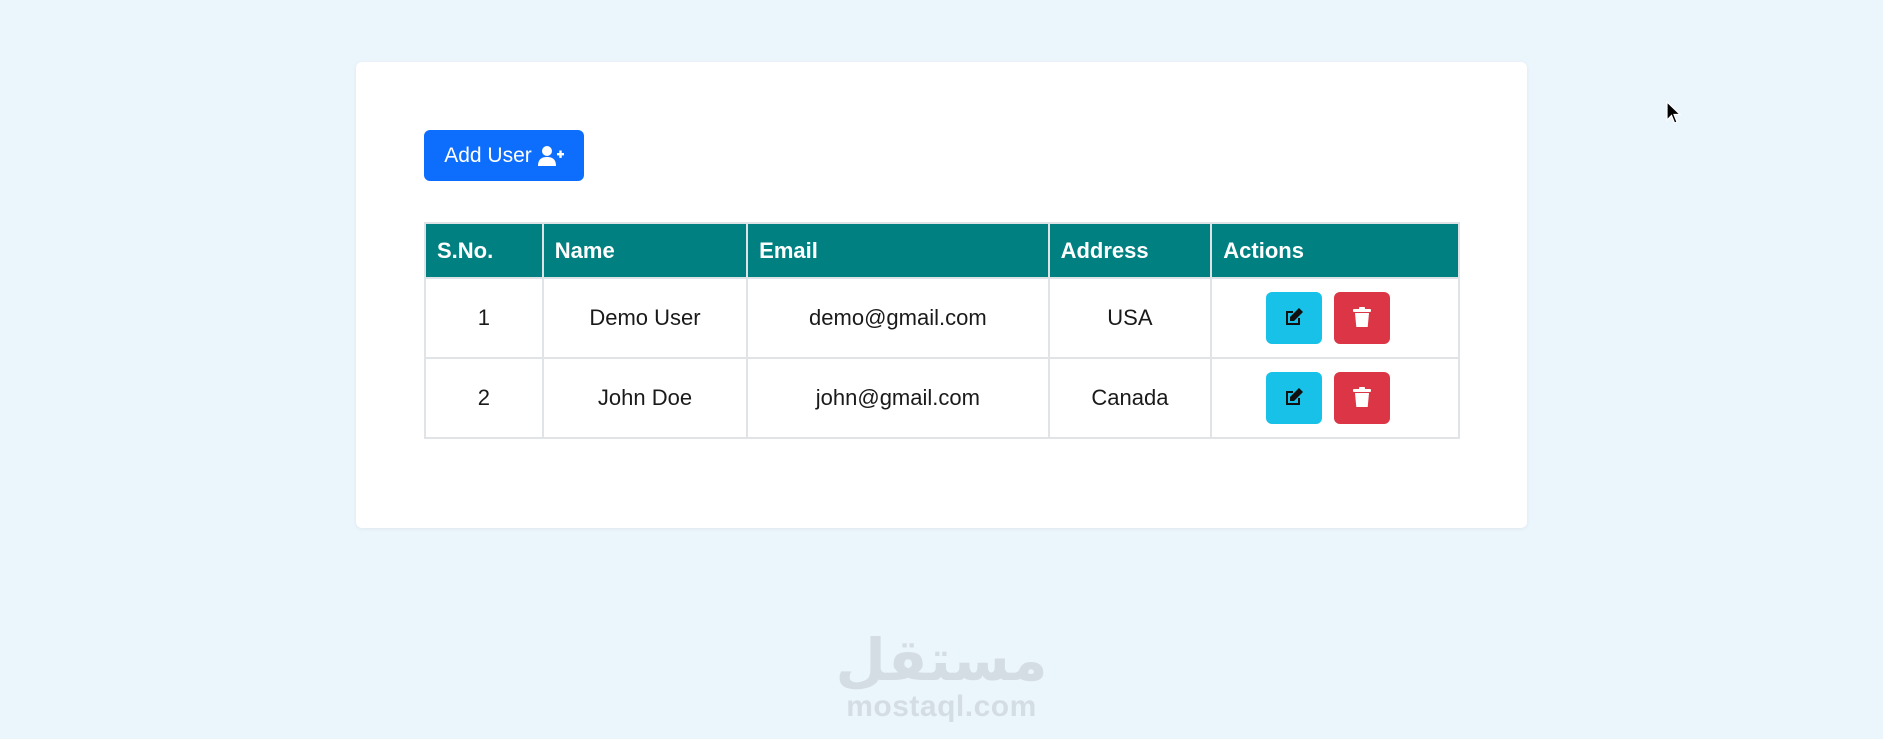  I want to click on table-row: 2 John Doe john@gmail.com Canada, so click(942, 398).